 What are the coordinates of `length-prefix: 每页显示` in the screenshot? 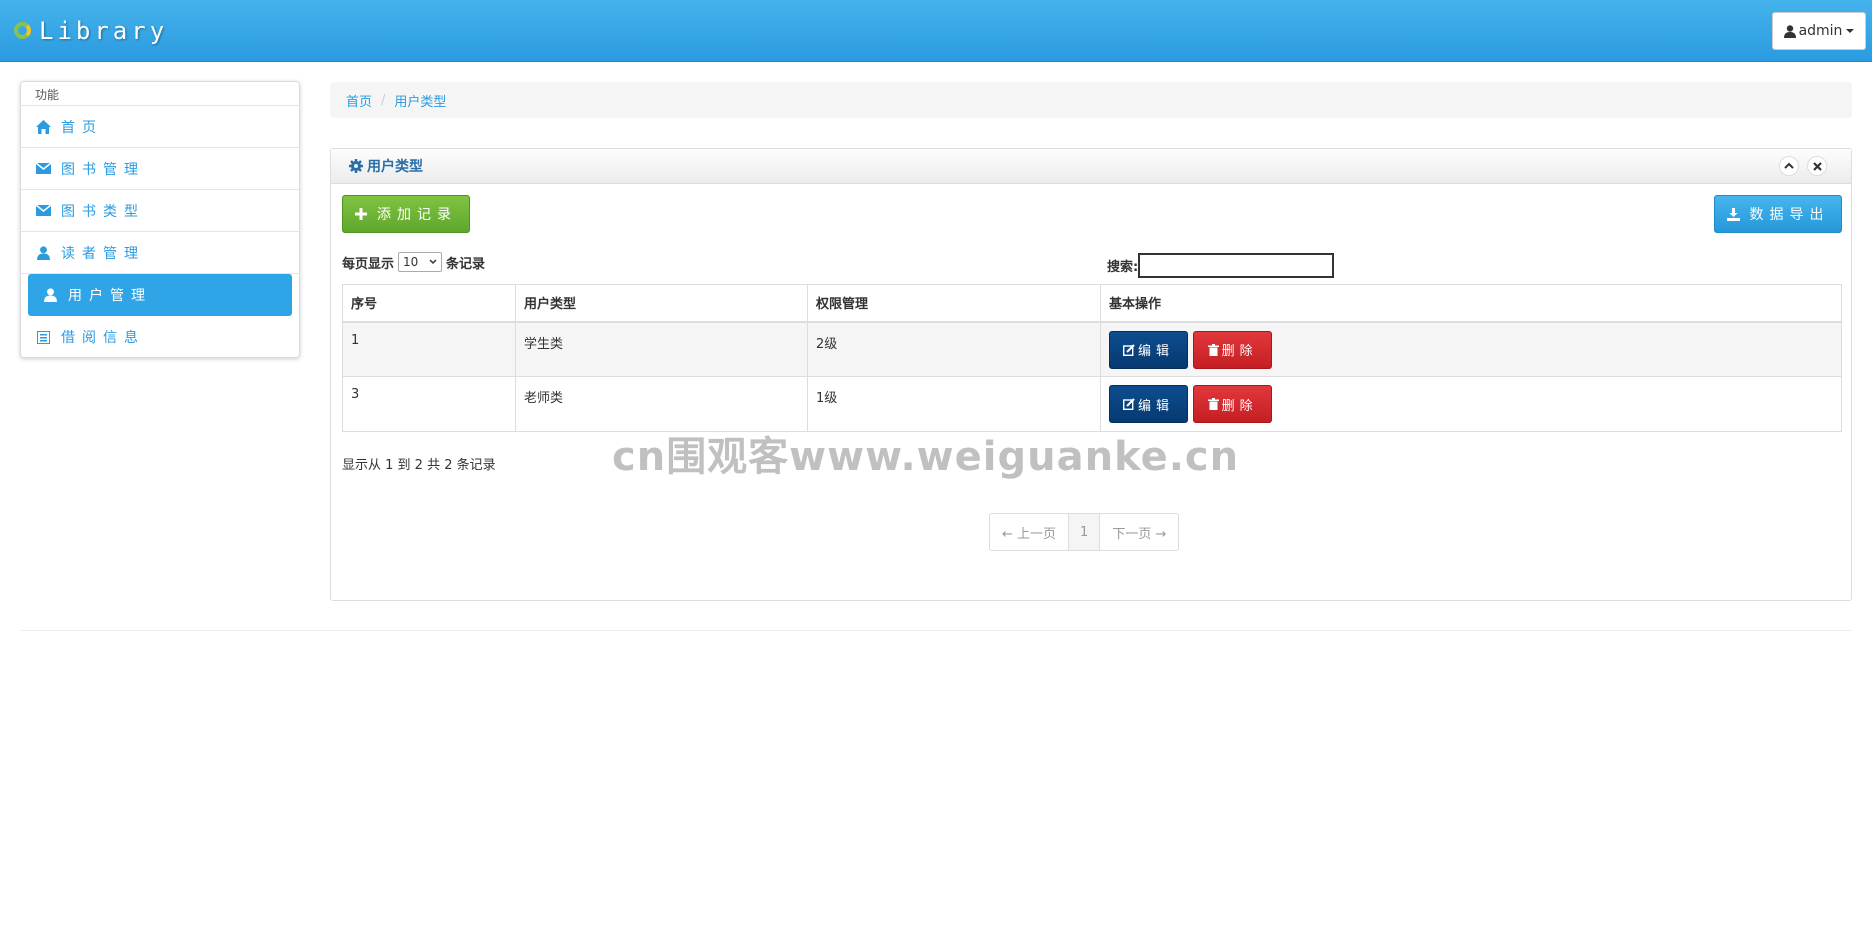 It's located at (368, 264).